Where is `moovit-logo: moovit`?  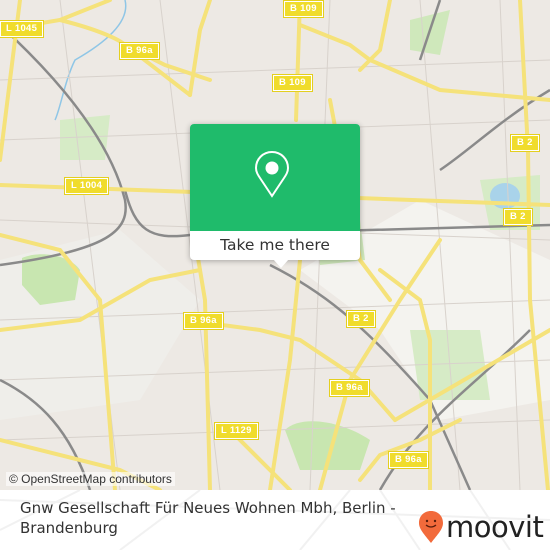 moovit-logo: moovit is located at coordinates (481, 527).